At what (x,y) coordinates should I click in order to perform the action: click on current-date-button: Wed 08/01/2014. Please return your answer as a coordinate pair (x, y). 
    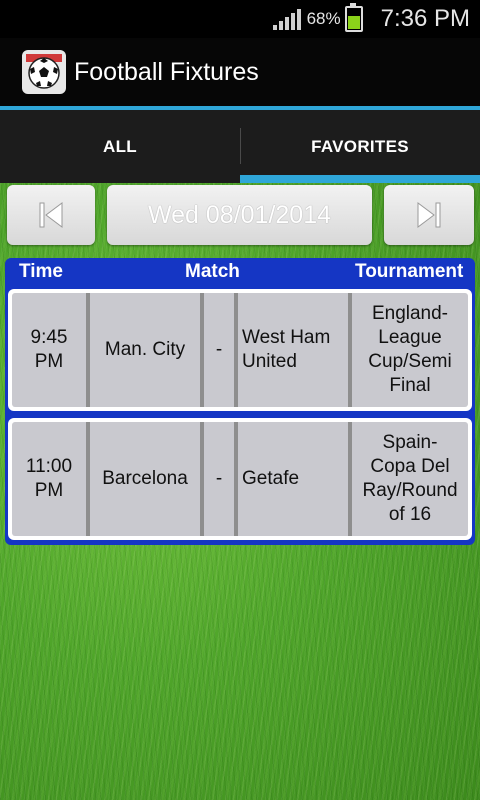
    Looking at the image, I should click on (239, 215).